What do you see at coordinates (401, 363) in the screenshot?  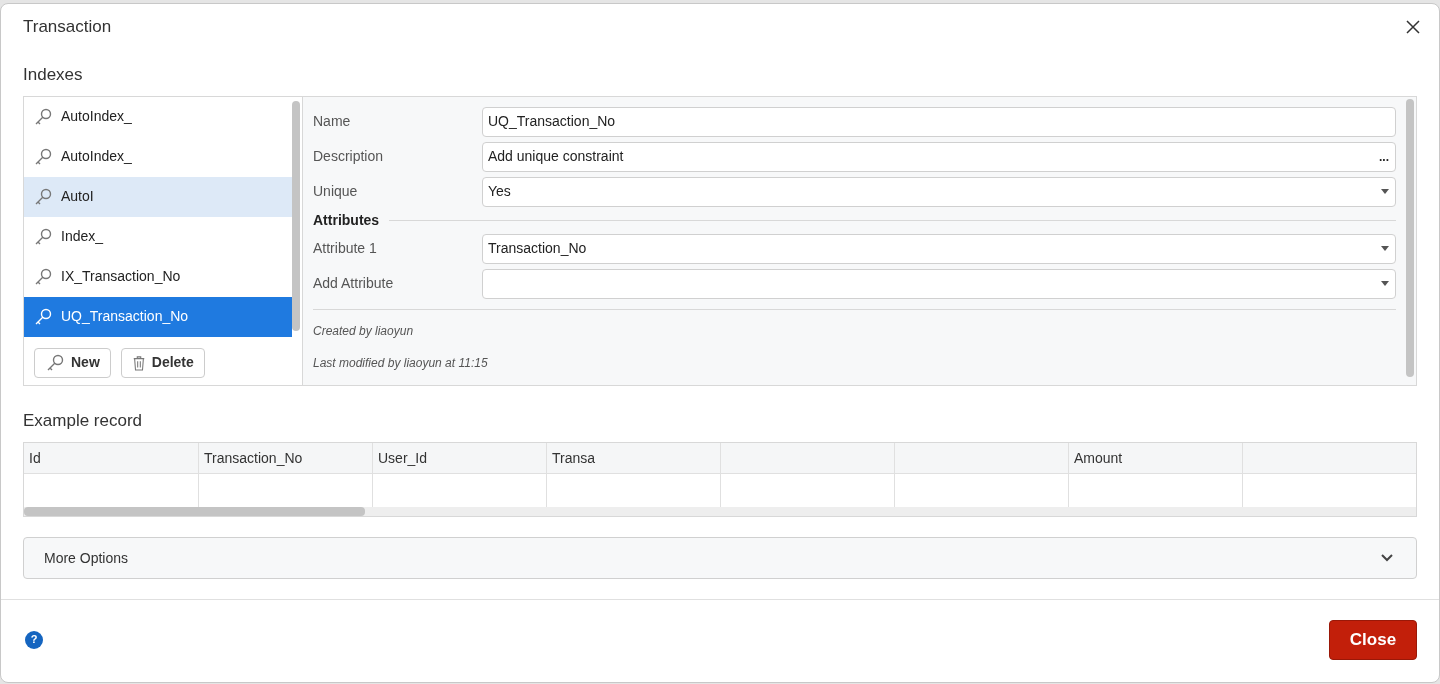 I see `modified-note: Last modified by liaoyun at 11:15` at bounding box center [401, 363].